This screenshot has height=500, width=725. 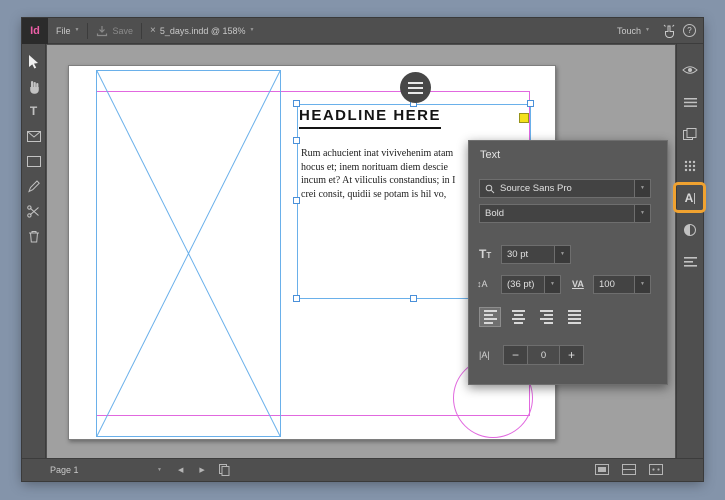 I want to click on align-center-button, so click(x=518, y=317).